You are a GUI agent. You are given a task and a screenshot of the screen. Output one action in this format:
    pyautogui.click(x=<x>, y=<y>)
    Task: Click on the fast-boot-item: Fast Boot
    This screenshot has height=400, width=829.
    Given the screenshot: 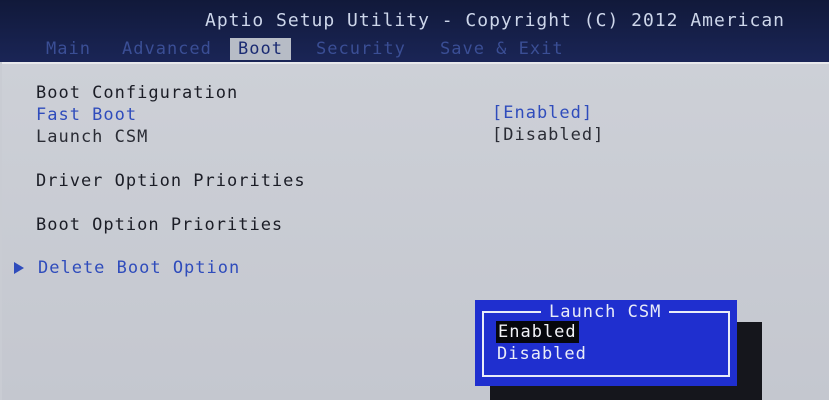 What is the action you would take?
    pyautogui.click(x=86, y=115)
    